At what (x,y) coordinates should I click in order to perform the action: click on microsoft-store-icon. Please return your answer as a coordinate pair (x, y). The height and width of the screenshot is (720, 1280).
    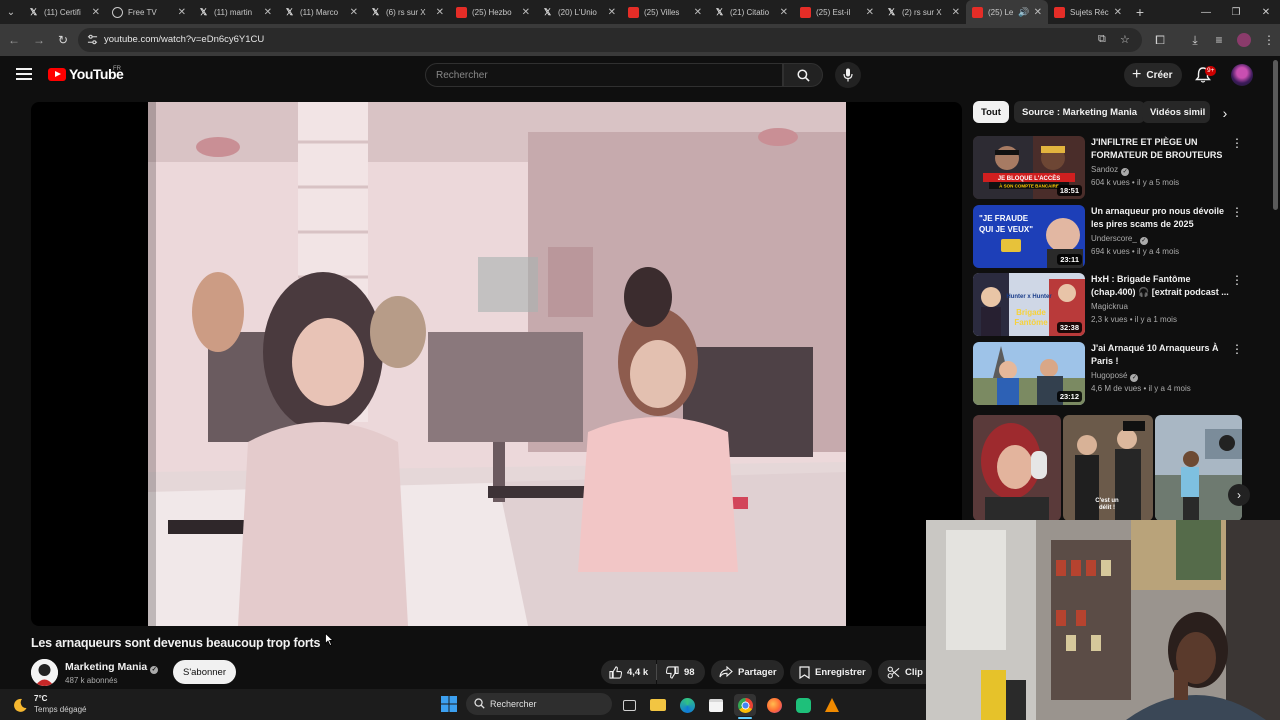
    Looking at the image, I should click on (716, 705).